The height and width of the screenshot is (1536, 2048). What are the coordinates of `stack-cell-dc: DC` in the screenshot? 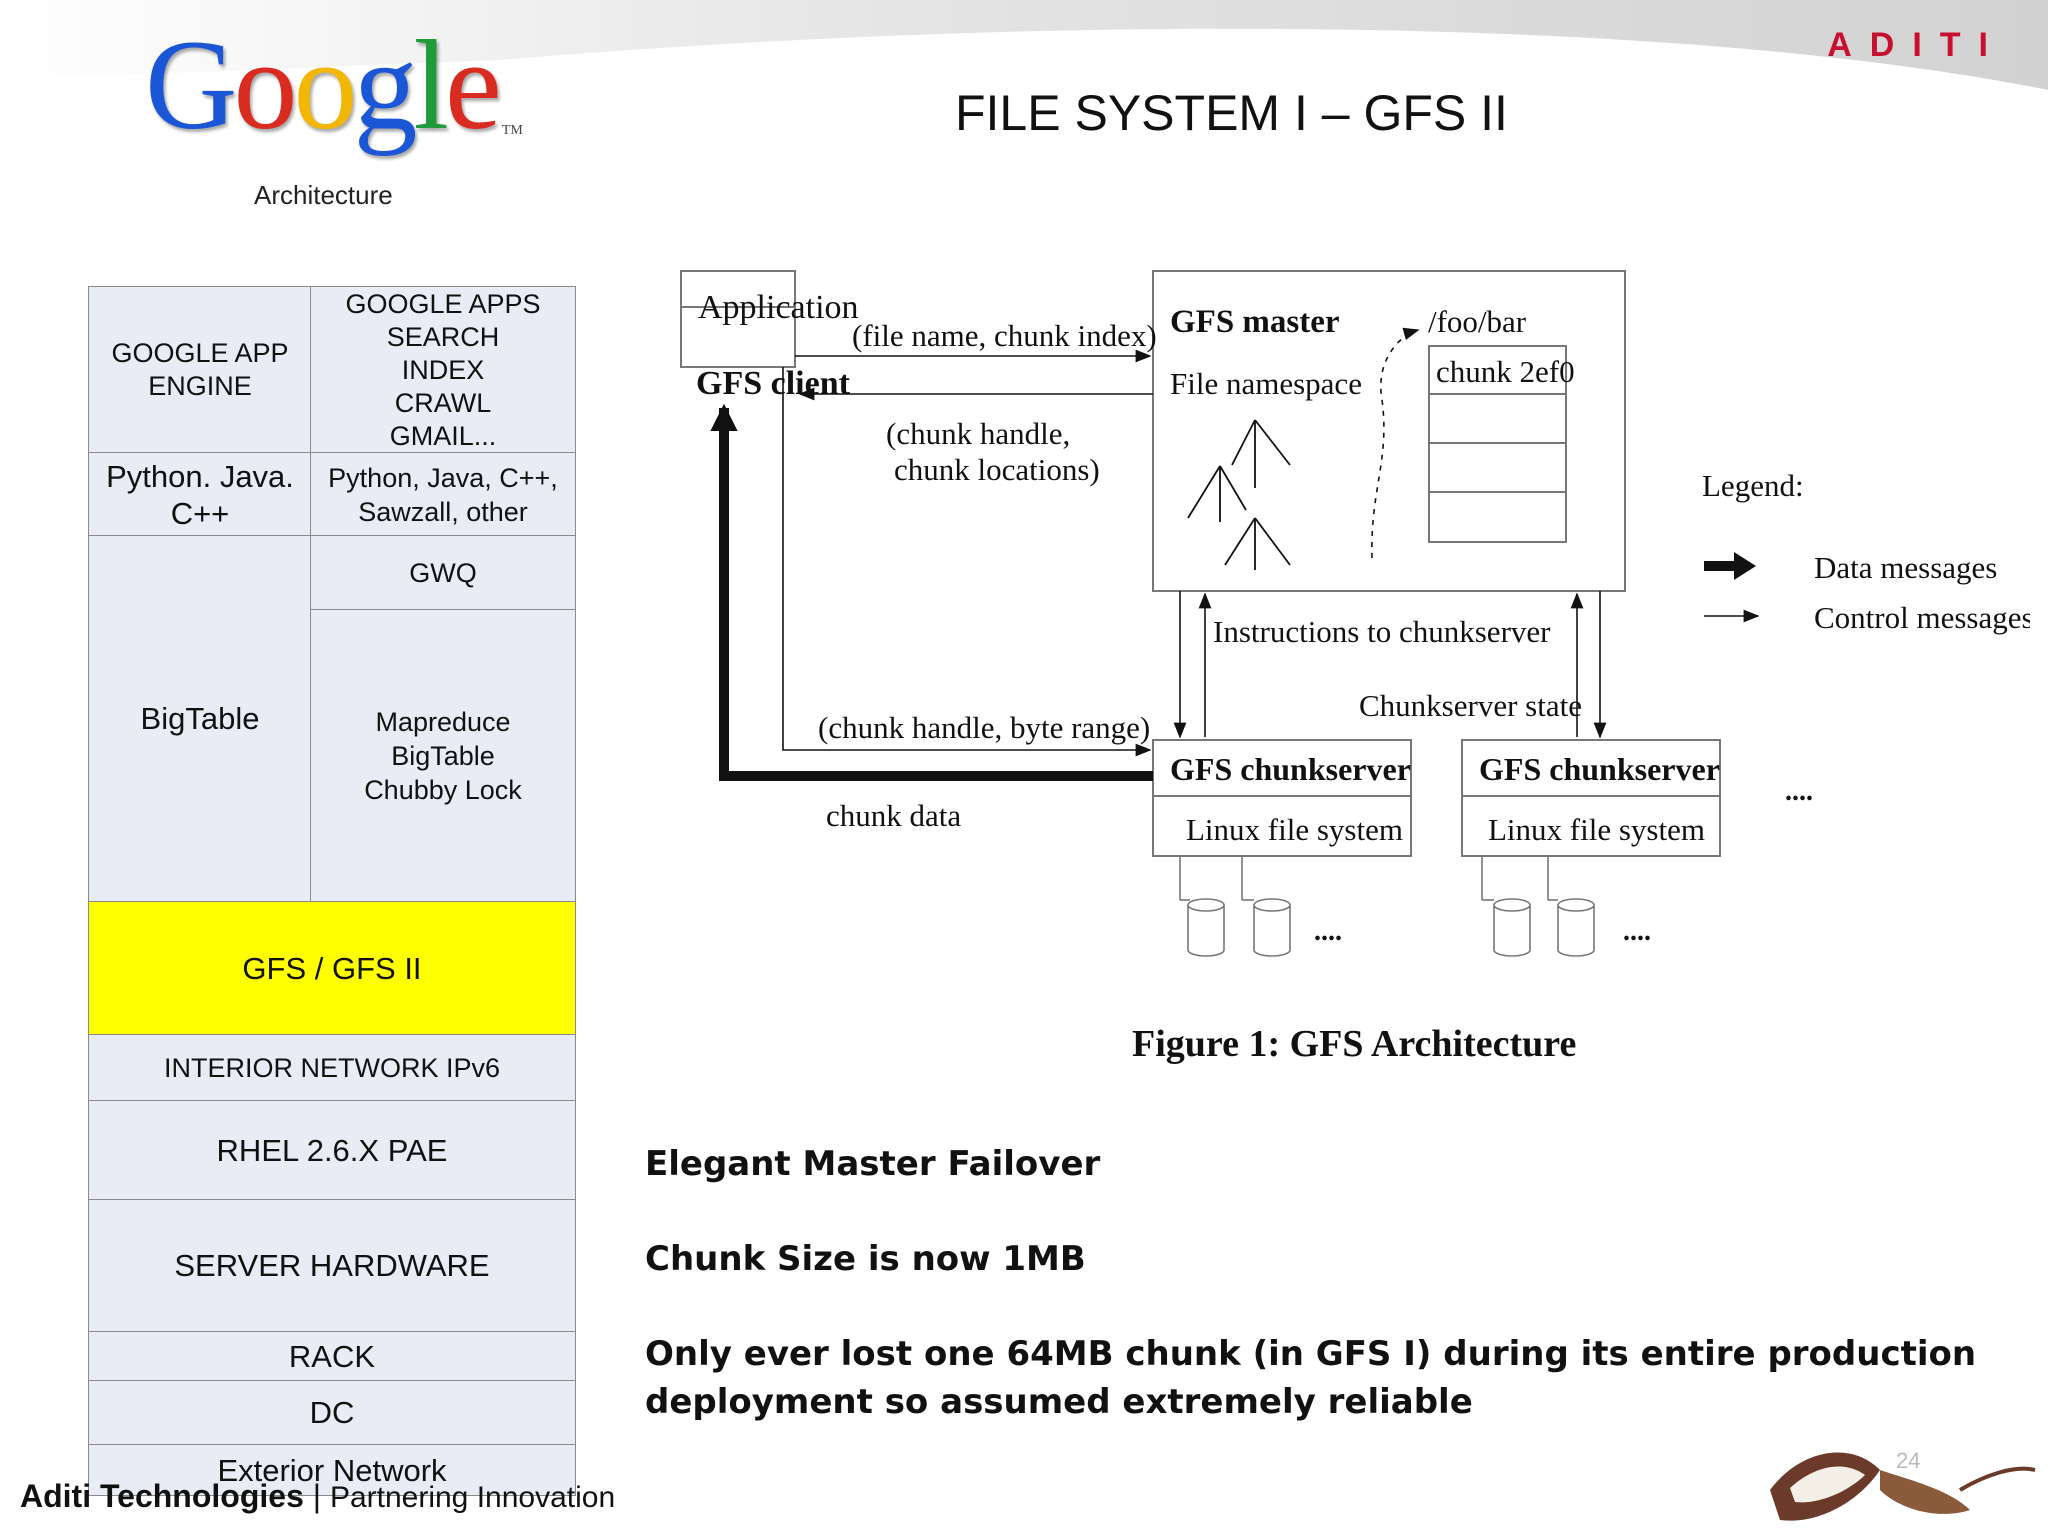 It's located at (332, 1413).